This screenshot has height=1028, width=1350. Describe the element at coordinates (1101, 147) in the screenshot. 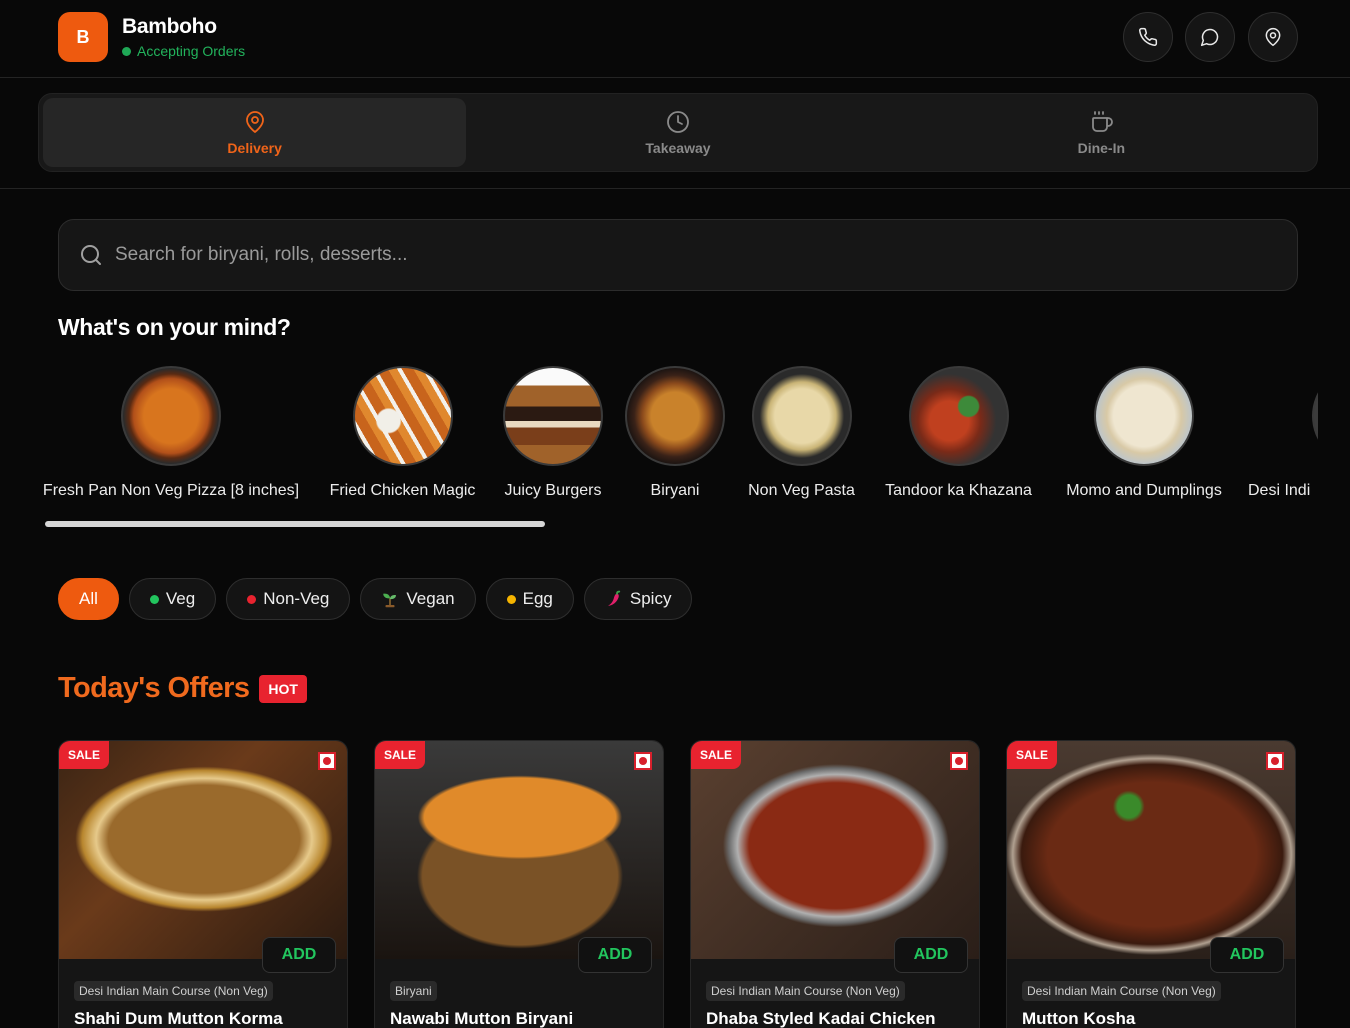

I see `tab-label: Dine-In` at that location.